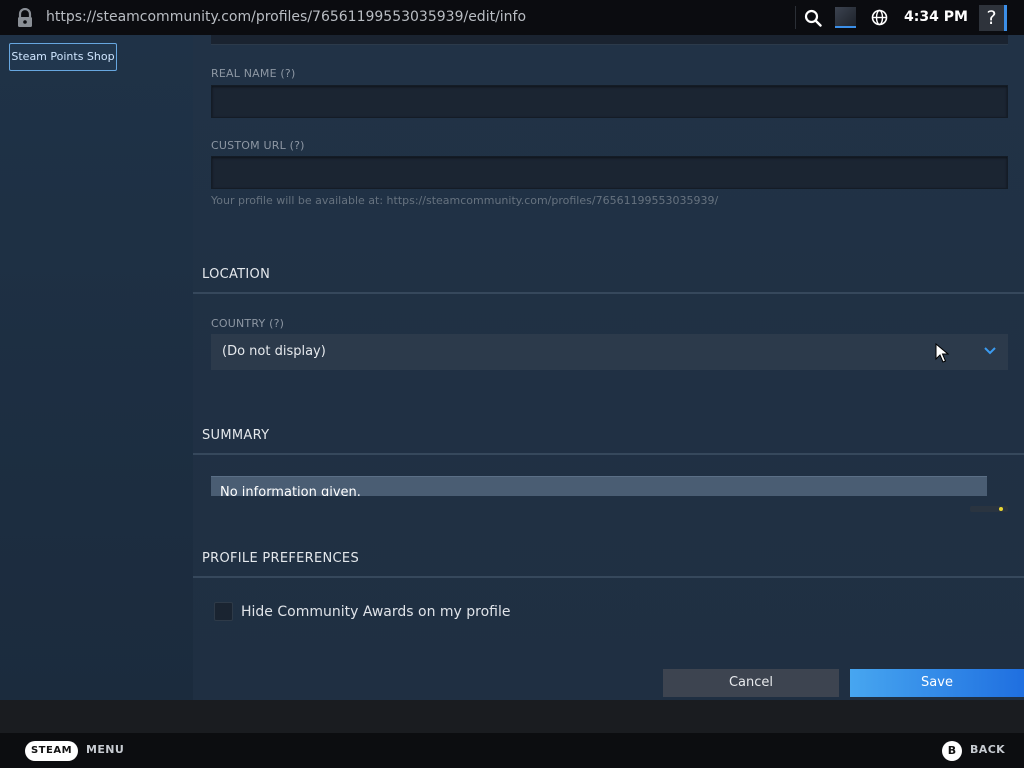 This screenshot has height=768, width=1024. What do you see at coordinates (993, 18) in the screenshot?
I see `help-button: ?` at bounding box center [993, 18].